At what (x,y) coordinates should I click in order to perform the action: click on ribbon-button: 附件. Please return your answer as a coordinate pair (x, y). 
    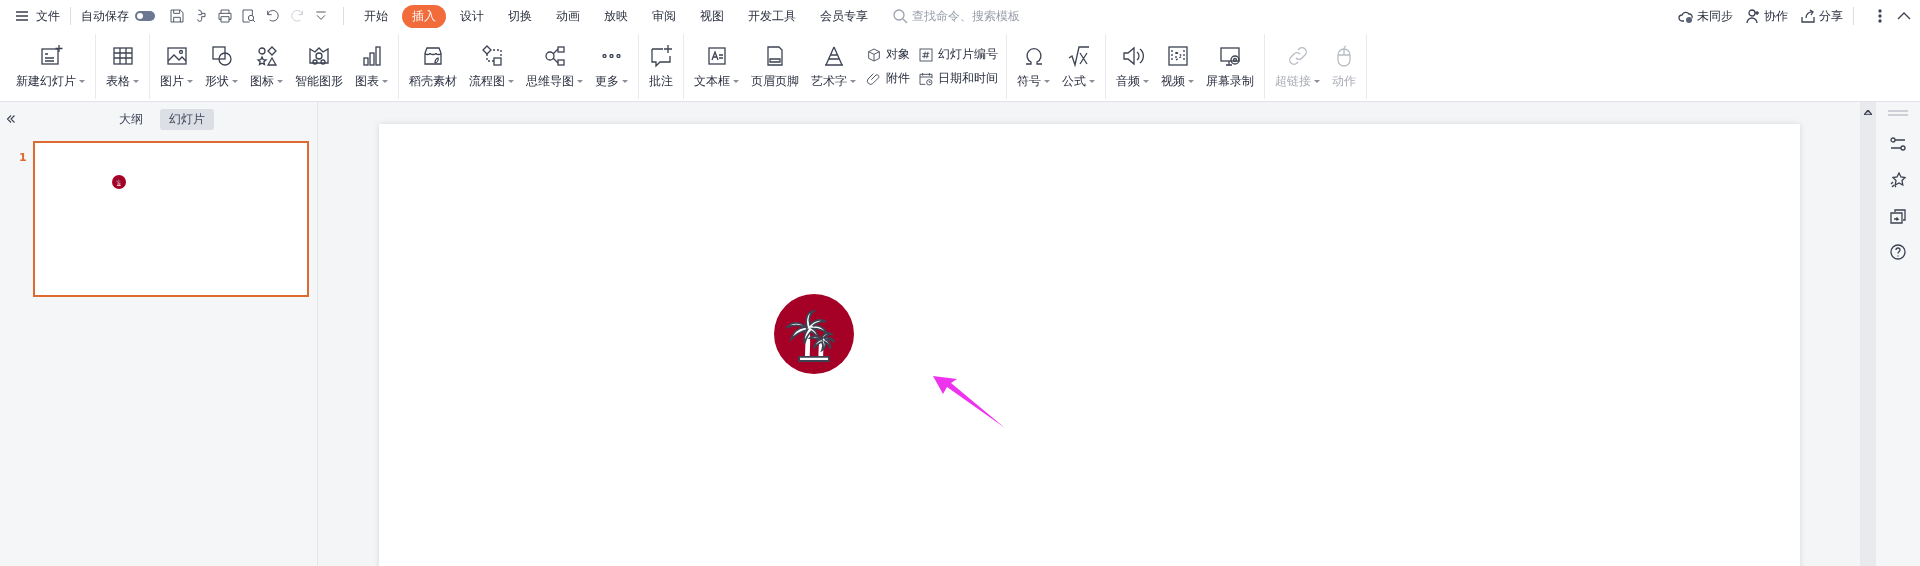
    Looking at the image, I should click on (888, 78).